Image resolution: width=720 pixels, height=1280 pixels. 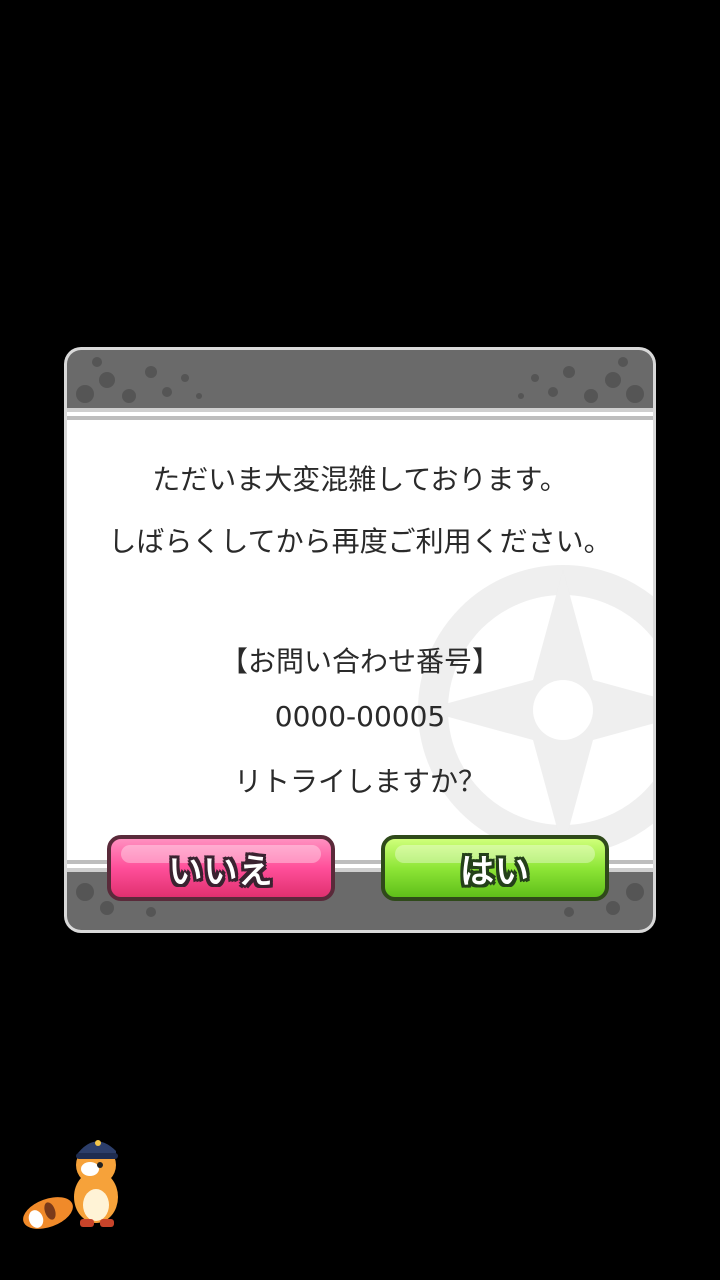 What do you see at coordinates (360, 716) in the screenshot?
I see `inquiry-number: 0000-00005` at bounding box center [360, 716].